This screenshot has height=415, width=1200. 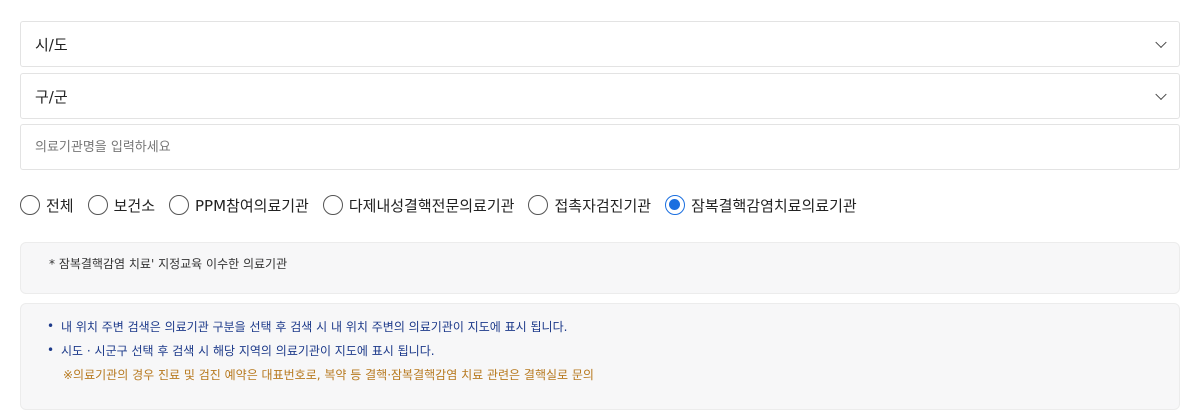 What do you see at coordinates (134, 205) in the screenshot?
I see `radio-label: 보건소` at bounding box center [134, 205].